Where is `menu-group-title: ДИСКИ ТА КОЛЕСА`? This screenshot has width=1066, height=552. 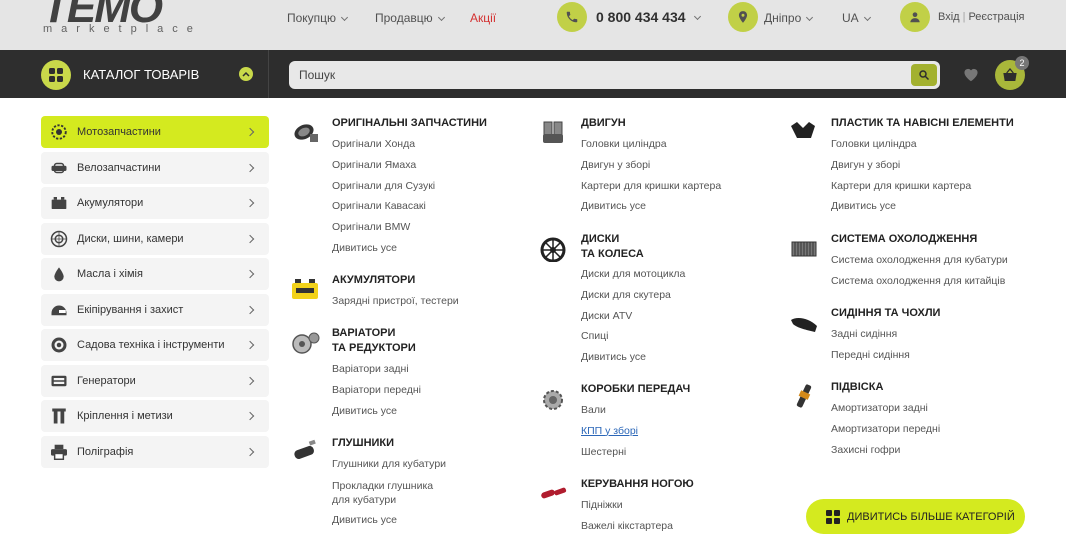 menu-group-title: ДИСКИ ТА КОЛЕСА is located at coordinates (612, 247).